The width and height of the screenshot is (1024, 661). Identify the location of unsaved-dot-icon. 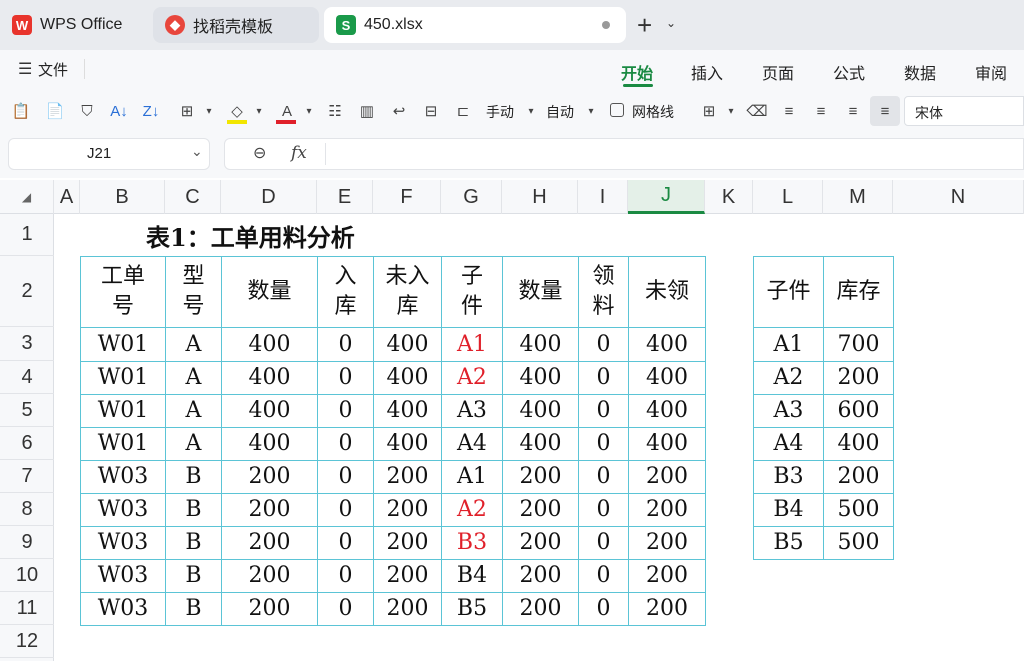
(606, 25).